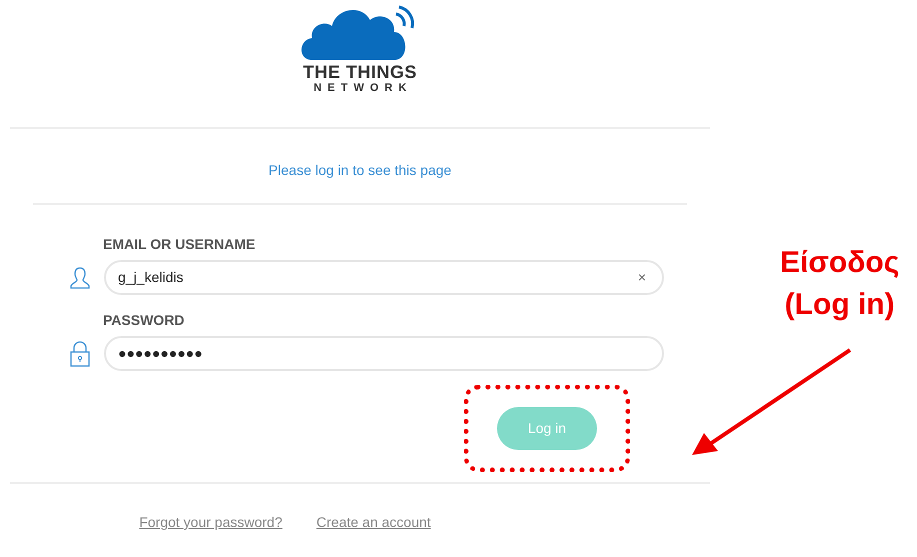 Image resolution: width=917 pixels, height=557 pixels. What do you see at coordinates (384, 277) in the screenshot?
I see `username-field: g_j_kelidis ×` at bounding box center [384, 277].